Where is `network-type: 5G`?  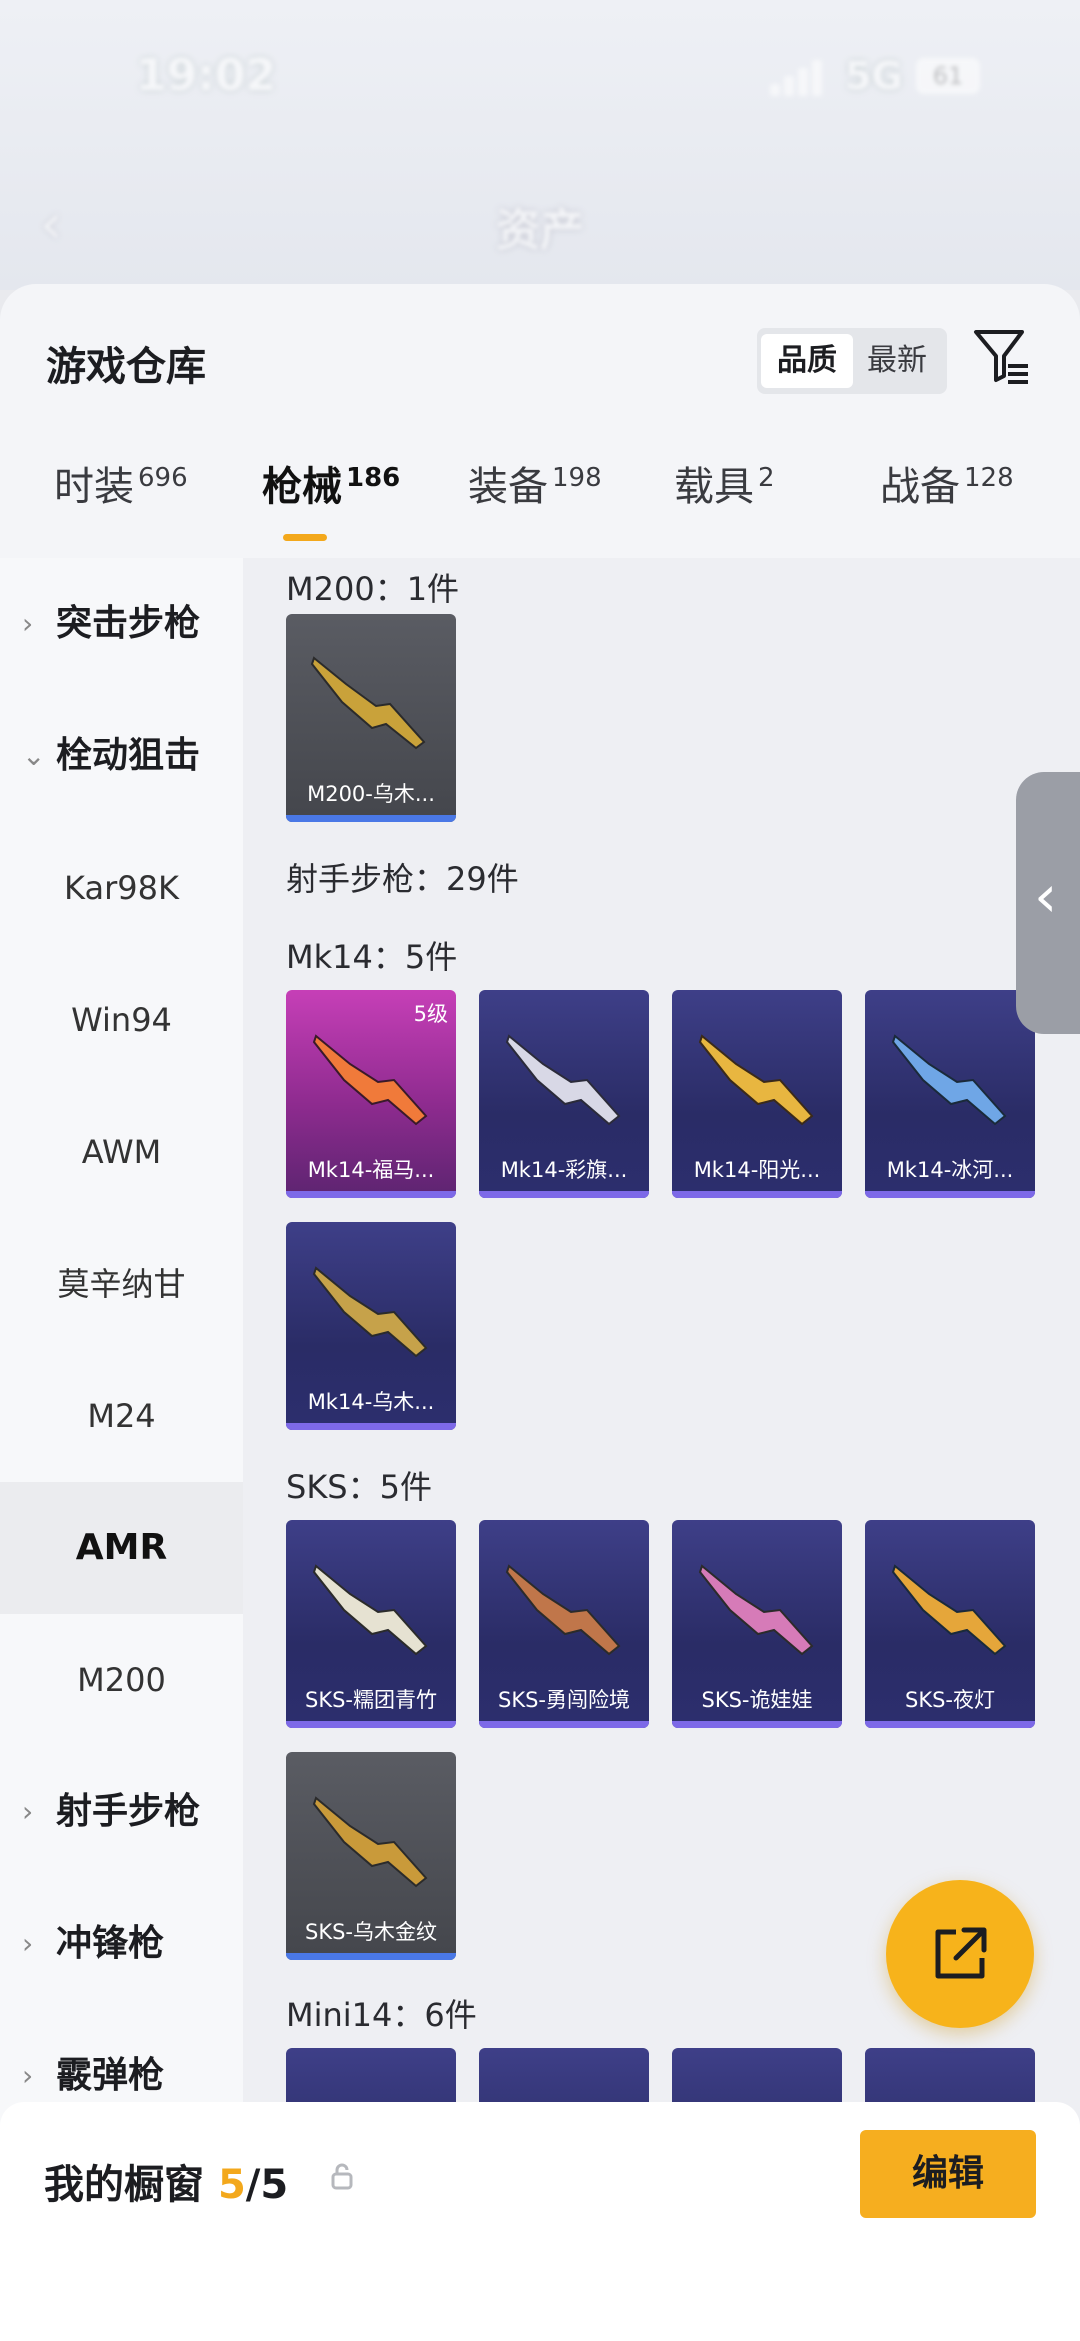
network-type: 5G is located at coordinates (874, 76).